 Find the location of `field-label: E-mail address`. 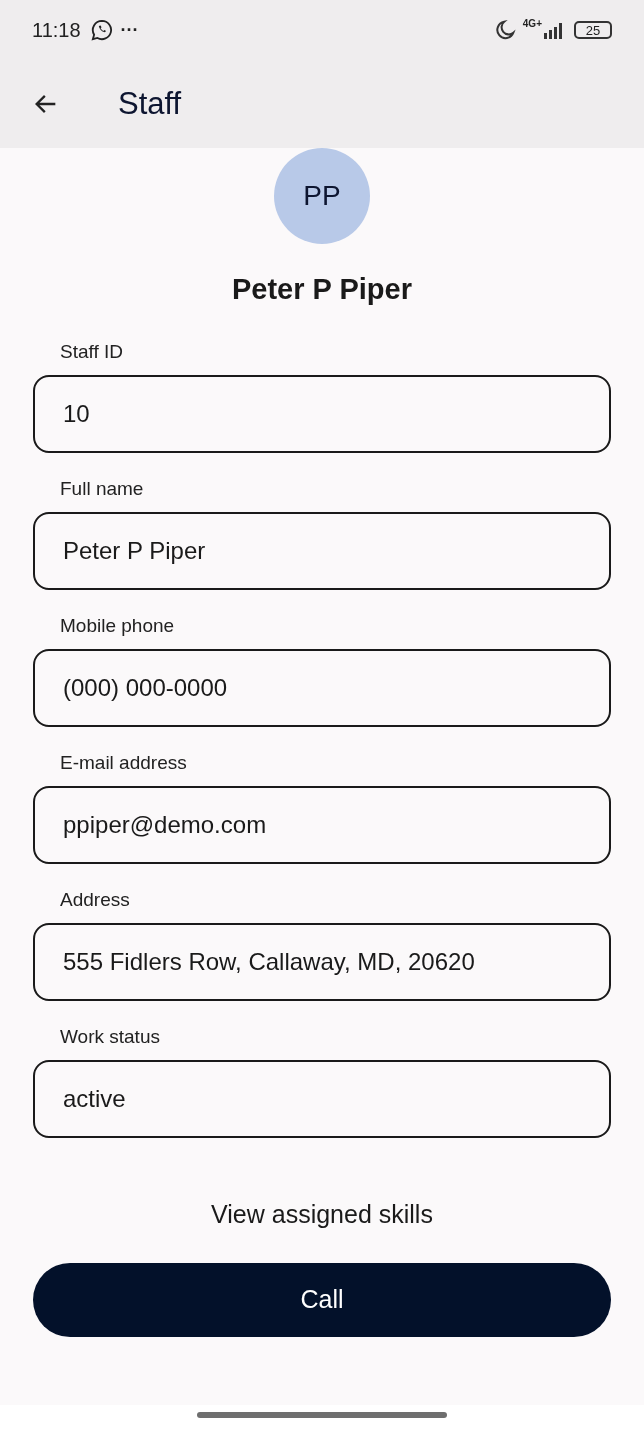

field-label: E-mail address is located at coordinates (124, 762).